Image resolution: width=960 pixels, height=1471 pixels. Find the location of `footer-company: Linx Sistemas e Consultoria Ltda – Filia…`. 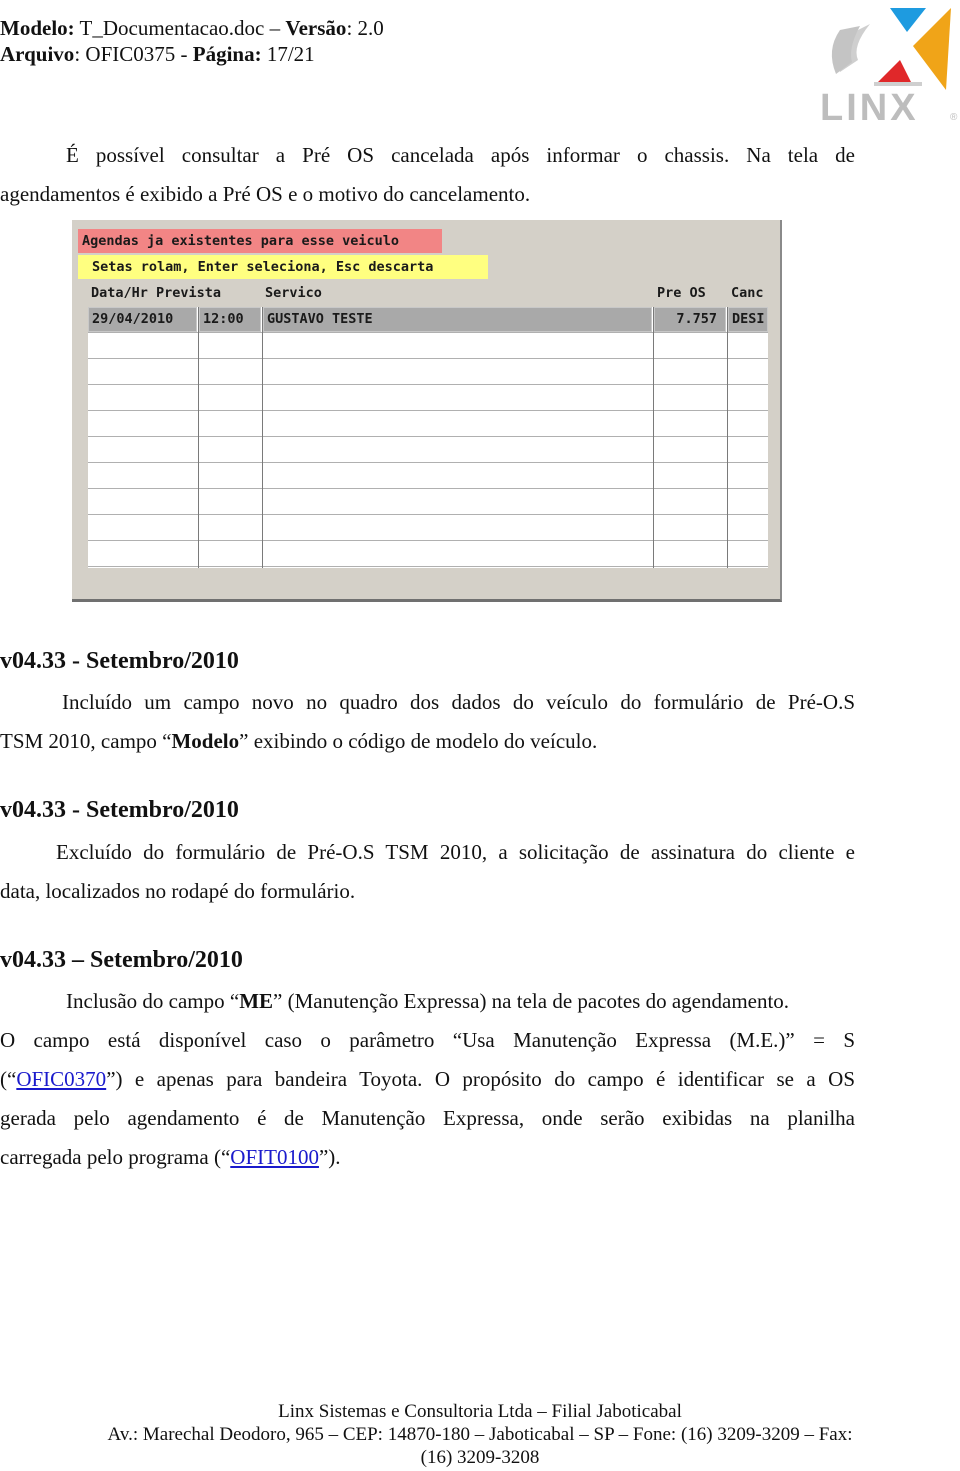

footer-company: Linx Sistemas e Consultoria Ltda – Filia… is located at coordinates (480, 1411).